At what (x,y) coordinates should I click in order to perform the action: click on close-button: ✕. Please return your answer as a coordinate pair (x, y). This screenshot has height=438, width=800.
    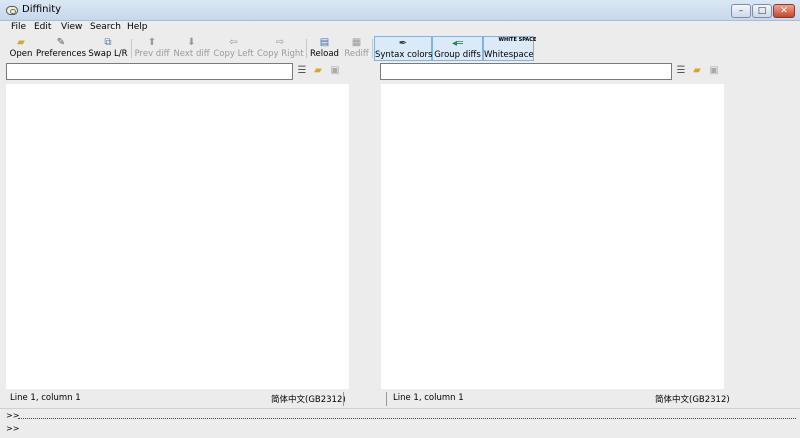
    Looking at the image, I should click on (784, 11).